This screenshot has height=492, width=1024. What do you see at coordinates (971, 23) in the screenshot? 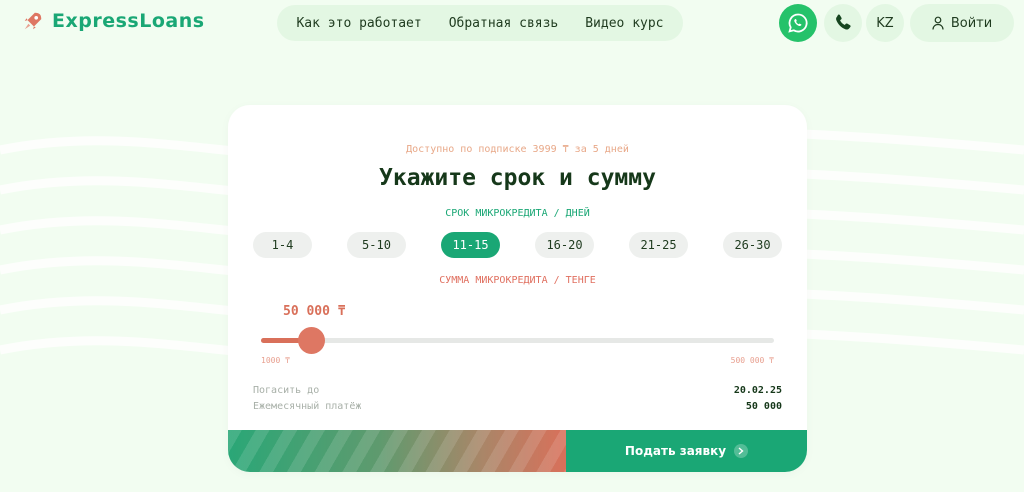
I see `login-label: Войти` at bounding box center [971, 23].